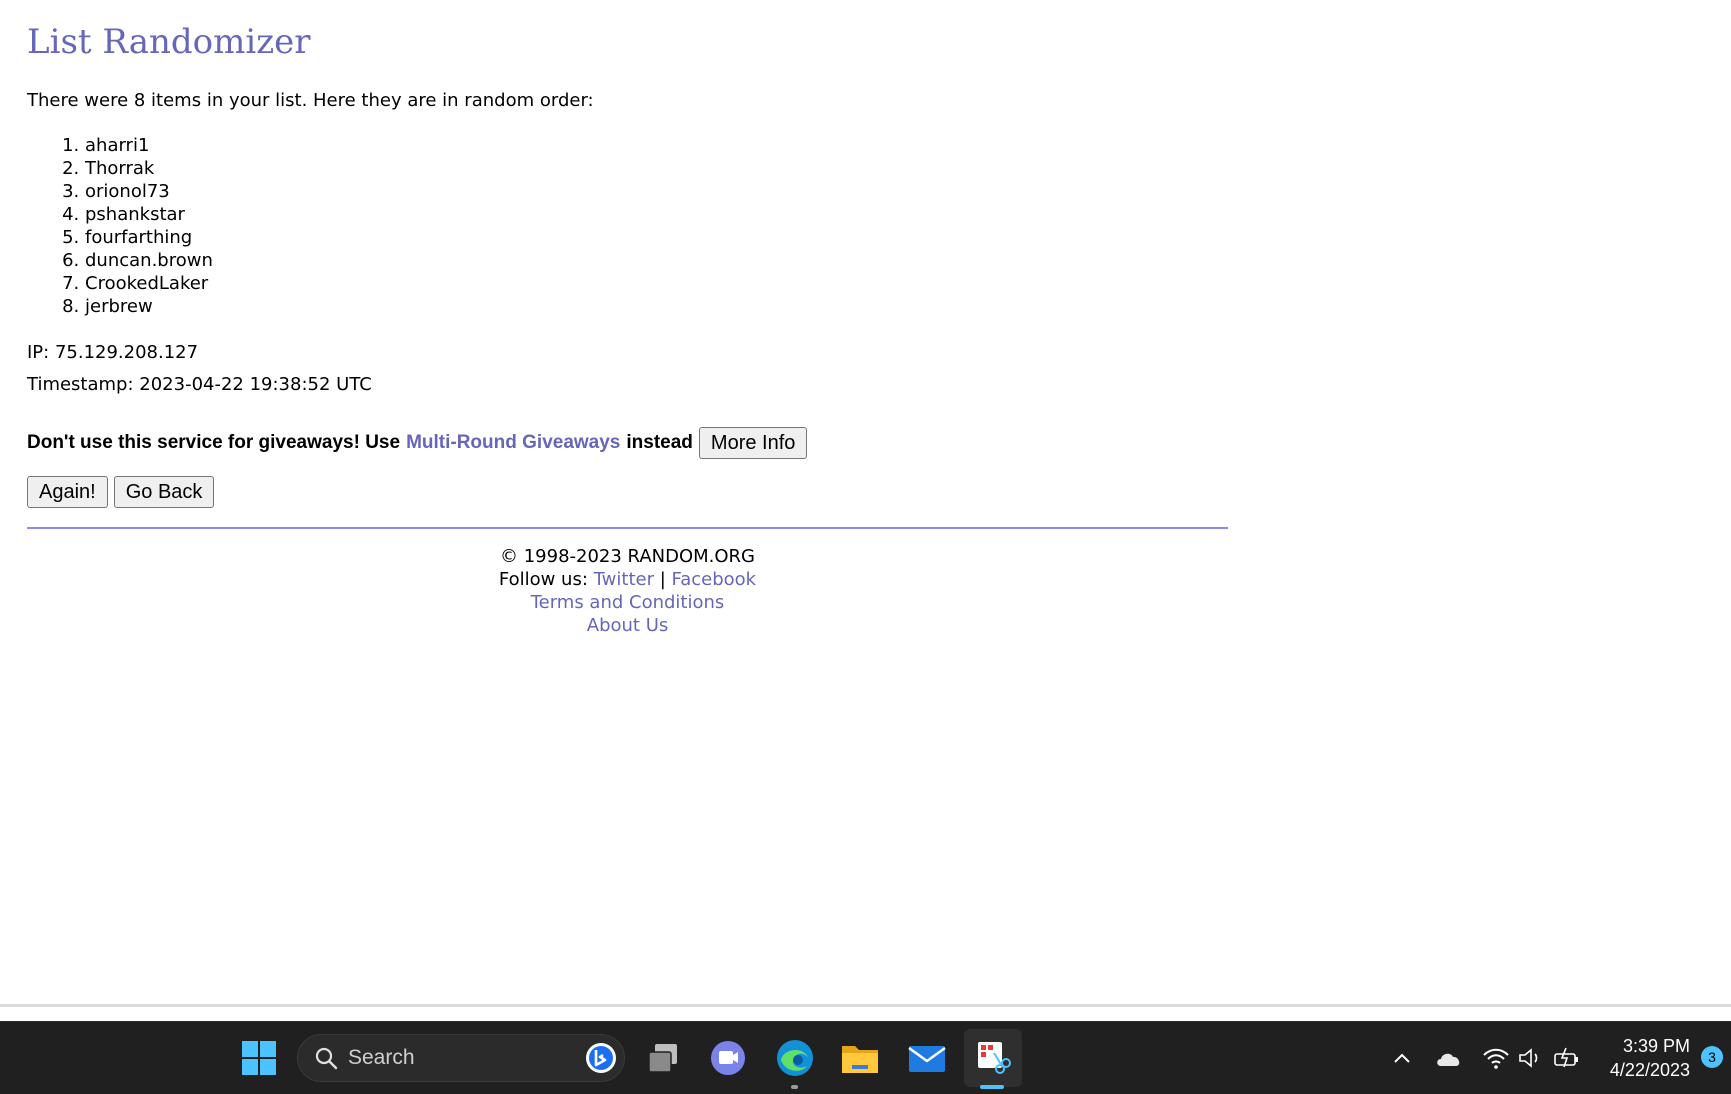 The image size is (1731, 1094). Describe the element at coordinates (795, 1058) in the screenshot. I see `edge-icon` at that location.